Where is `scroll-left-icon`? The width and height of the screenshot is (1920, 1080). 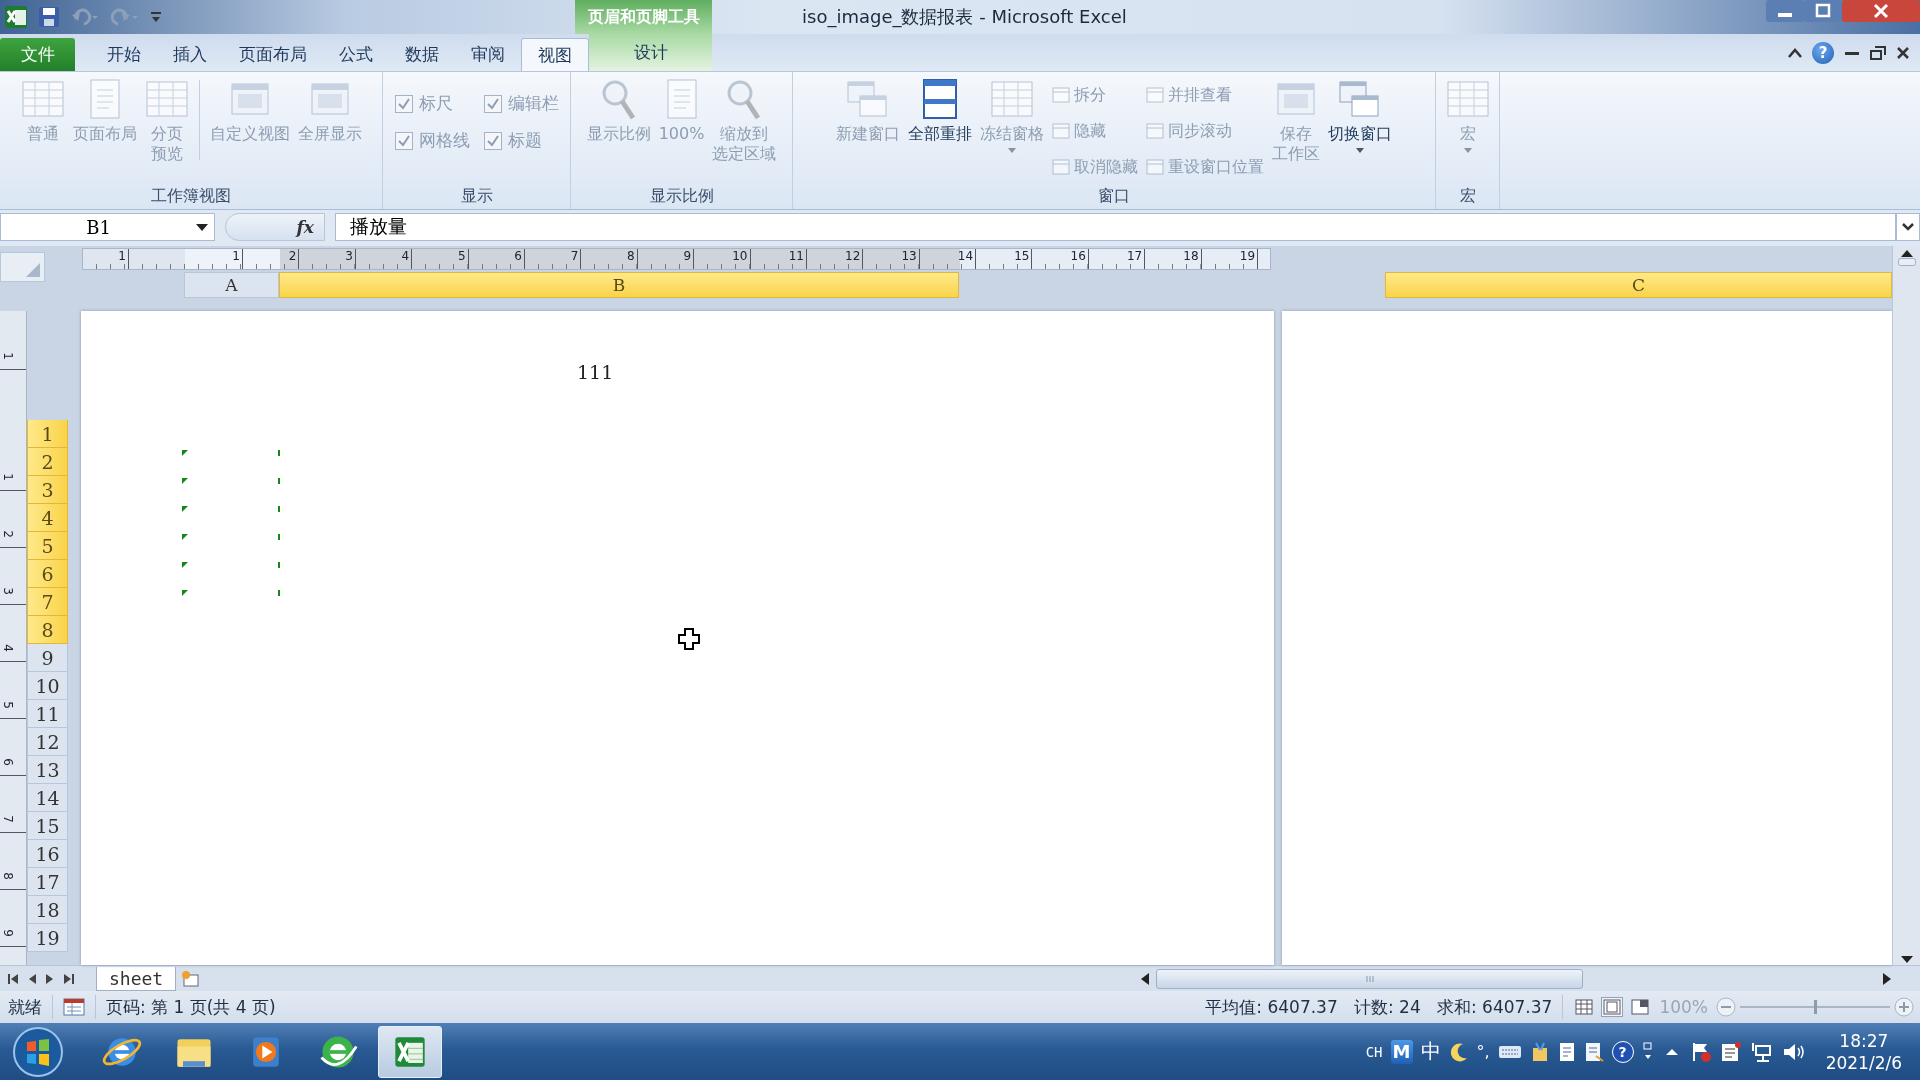
scroll-left-icon is located at coordinates (1145, 978).